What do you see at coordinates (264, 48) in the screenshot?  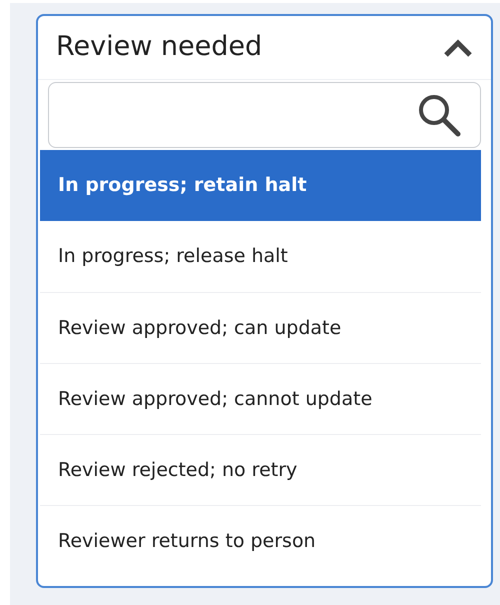 I see `dropdown-header: Review needed` at bounding box center [264, 48].